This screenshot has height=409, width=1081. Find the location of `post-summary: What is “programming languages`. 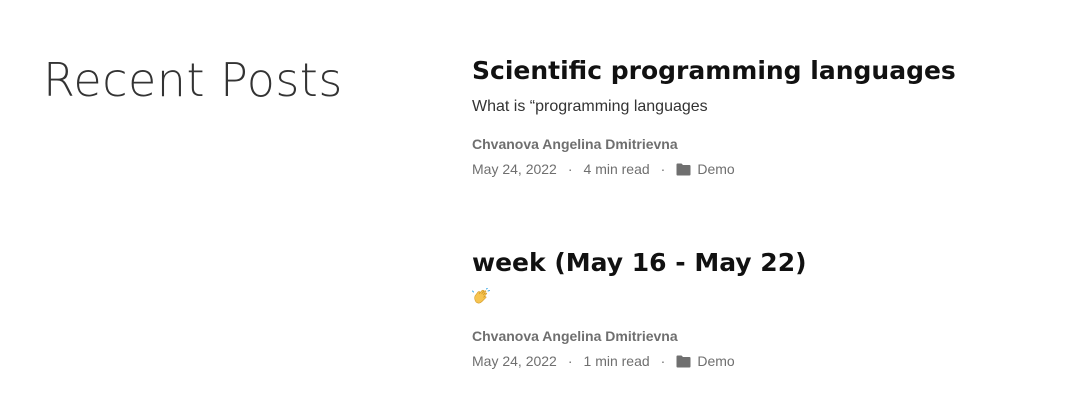

post-summary: What is “programming languages is located at coordinates (590, 106).